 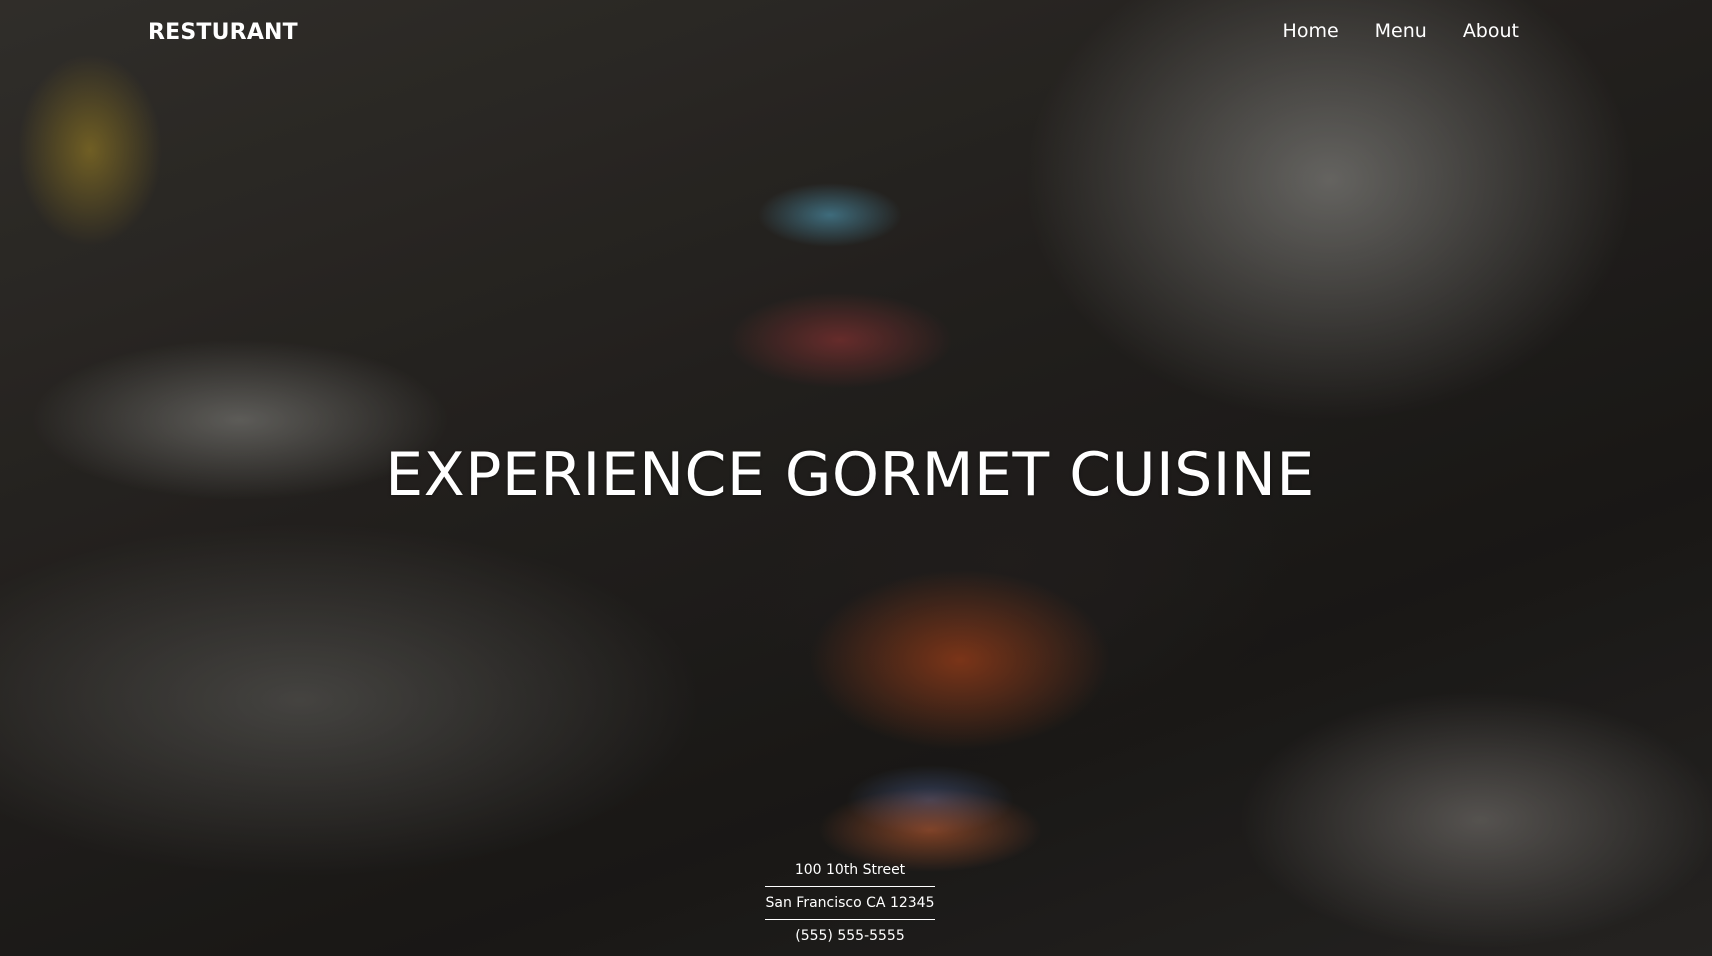 I want to click on address-phone: (555) 555-5555, so click(x=850, y=936).